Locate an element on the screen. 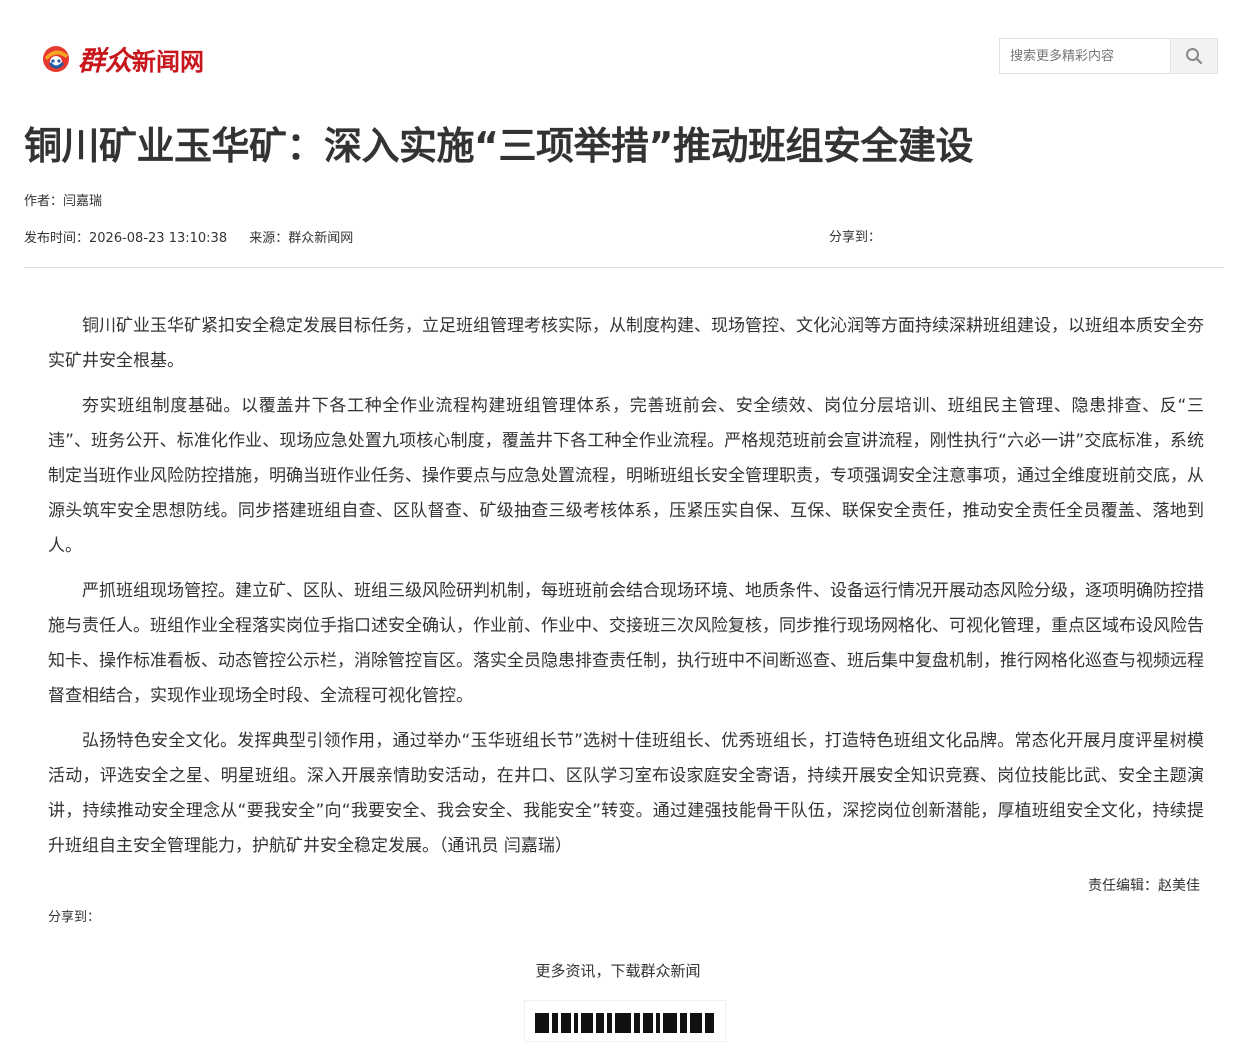 This screenshot has width=1236, height=1042. logo-text: 群众新闻网 is located at coordinates (141, 61).